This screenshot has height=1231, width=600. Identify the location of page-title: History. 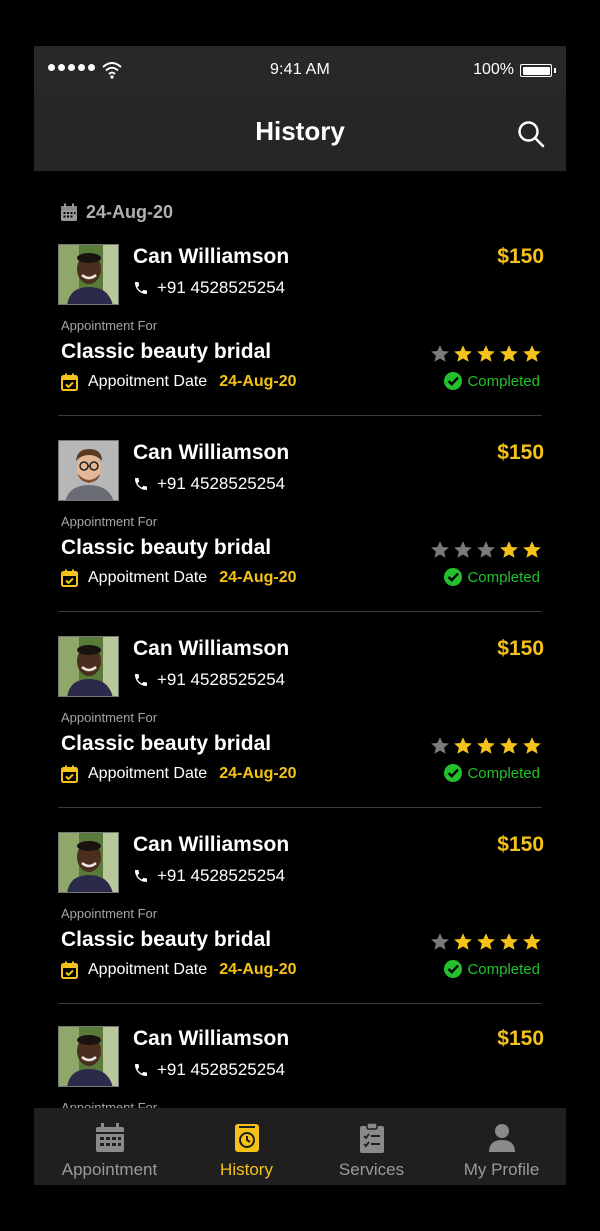
(300, 131).